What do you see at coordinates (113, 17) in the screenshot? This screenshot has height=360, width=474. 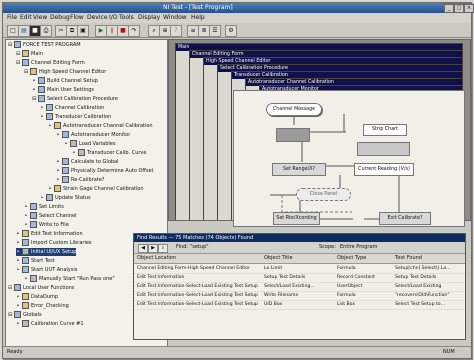 I see `menu-io: I/O` at bounding box center [113, 17].